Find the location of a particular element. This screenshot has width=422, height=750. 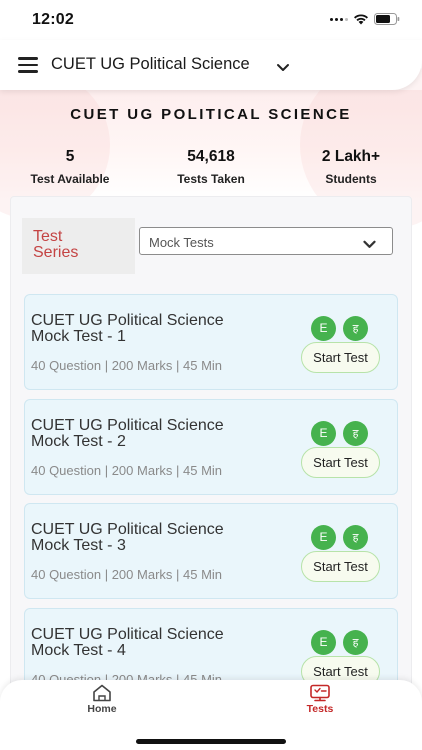

course-title: CUET UG Political Science is located at coordinates (150, 64).